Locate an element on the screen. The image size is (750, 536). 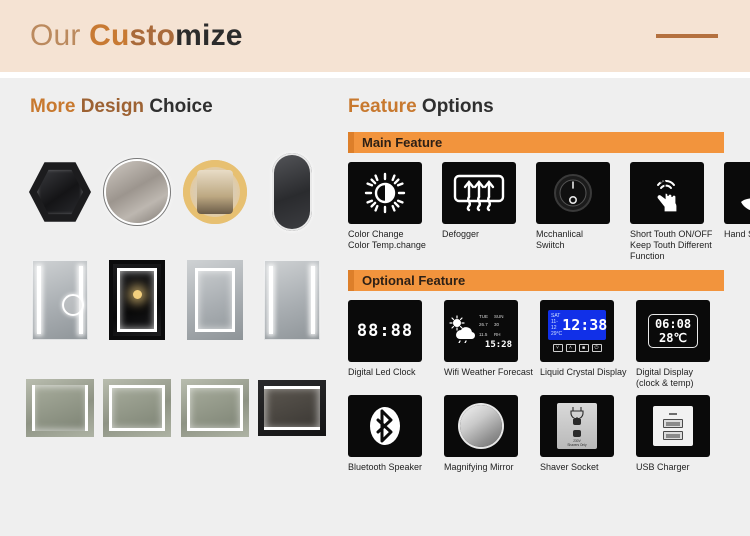
defogger-arrows-icon is located at coordinates (479, 193).